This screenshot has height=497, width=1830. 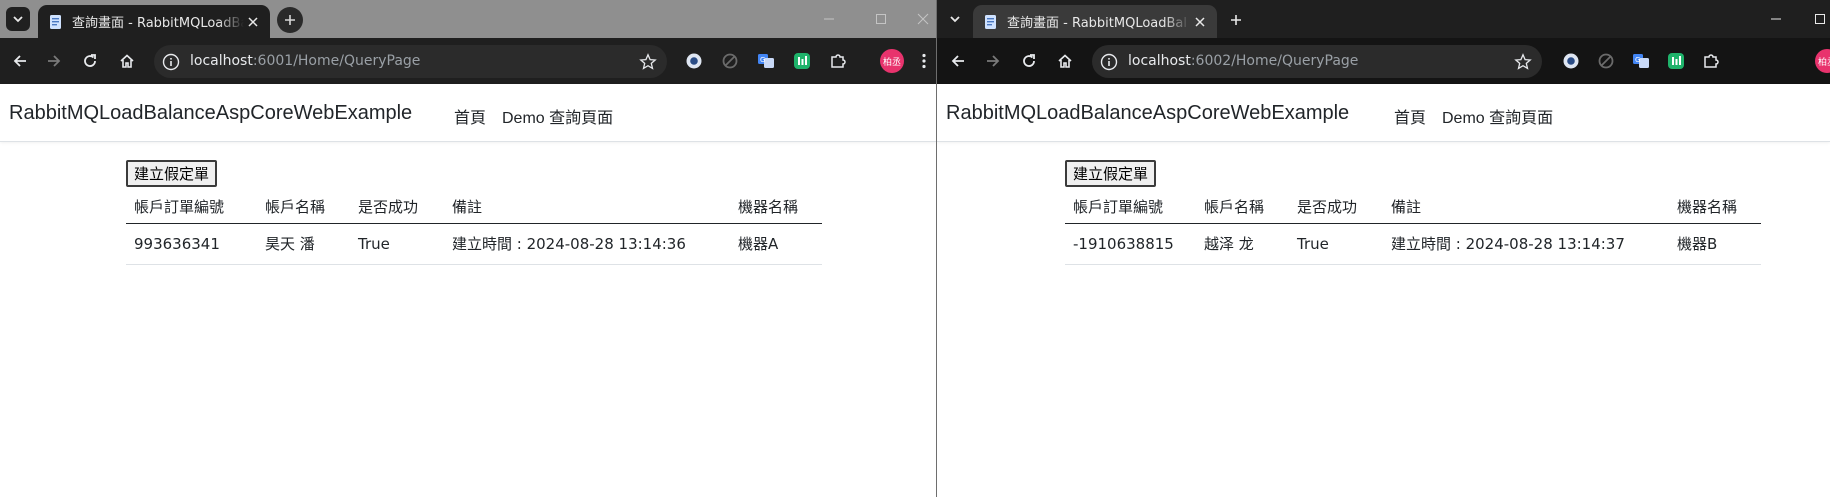 I want to click on close-window-button, so click(x=923, y=19).